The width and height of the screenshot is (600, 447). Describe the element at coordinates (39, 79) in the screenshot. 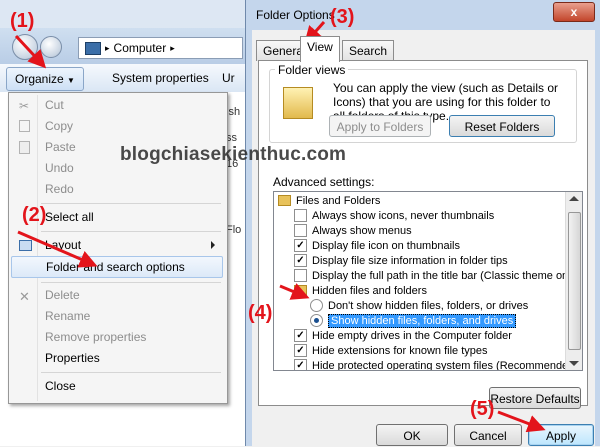

I see `organize-label: Organize` at that location.